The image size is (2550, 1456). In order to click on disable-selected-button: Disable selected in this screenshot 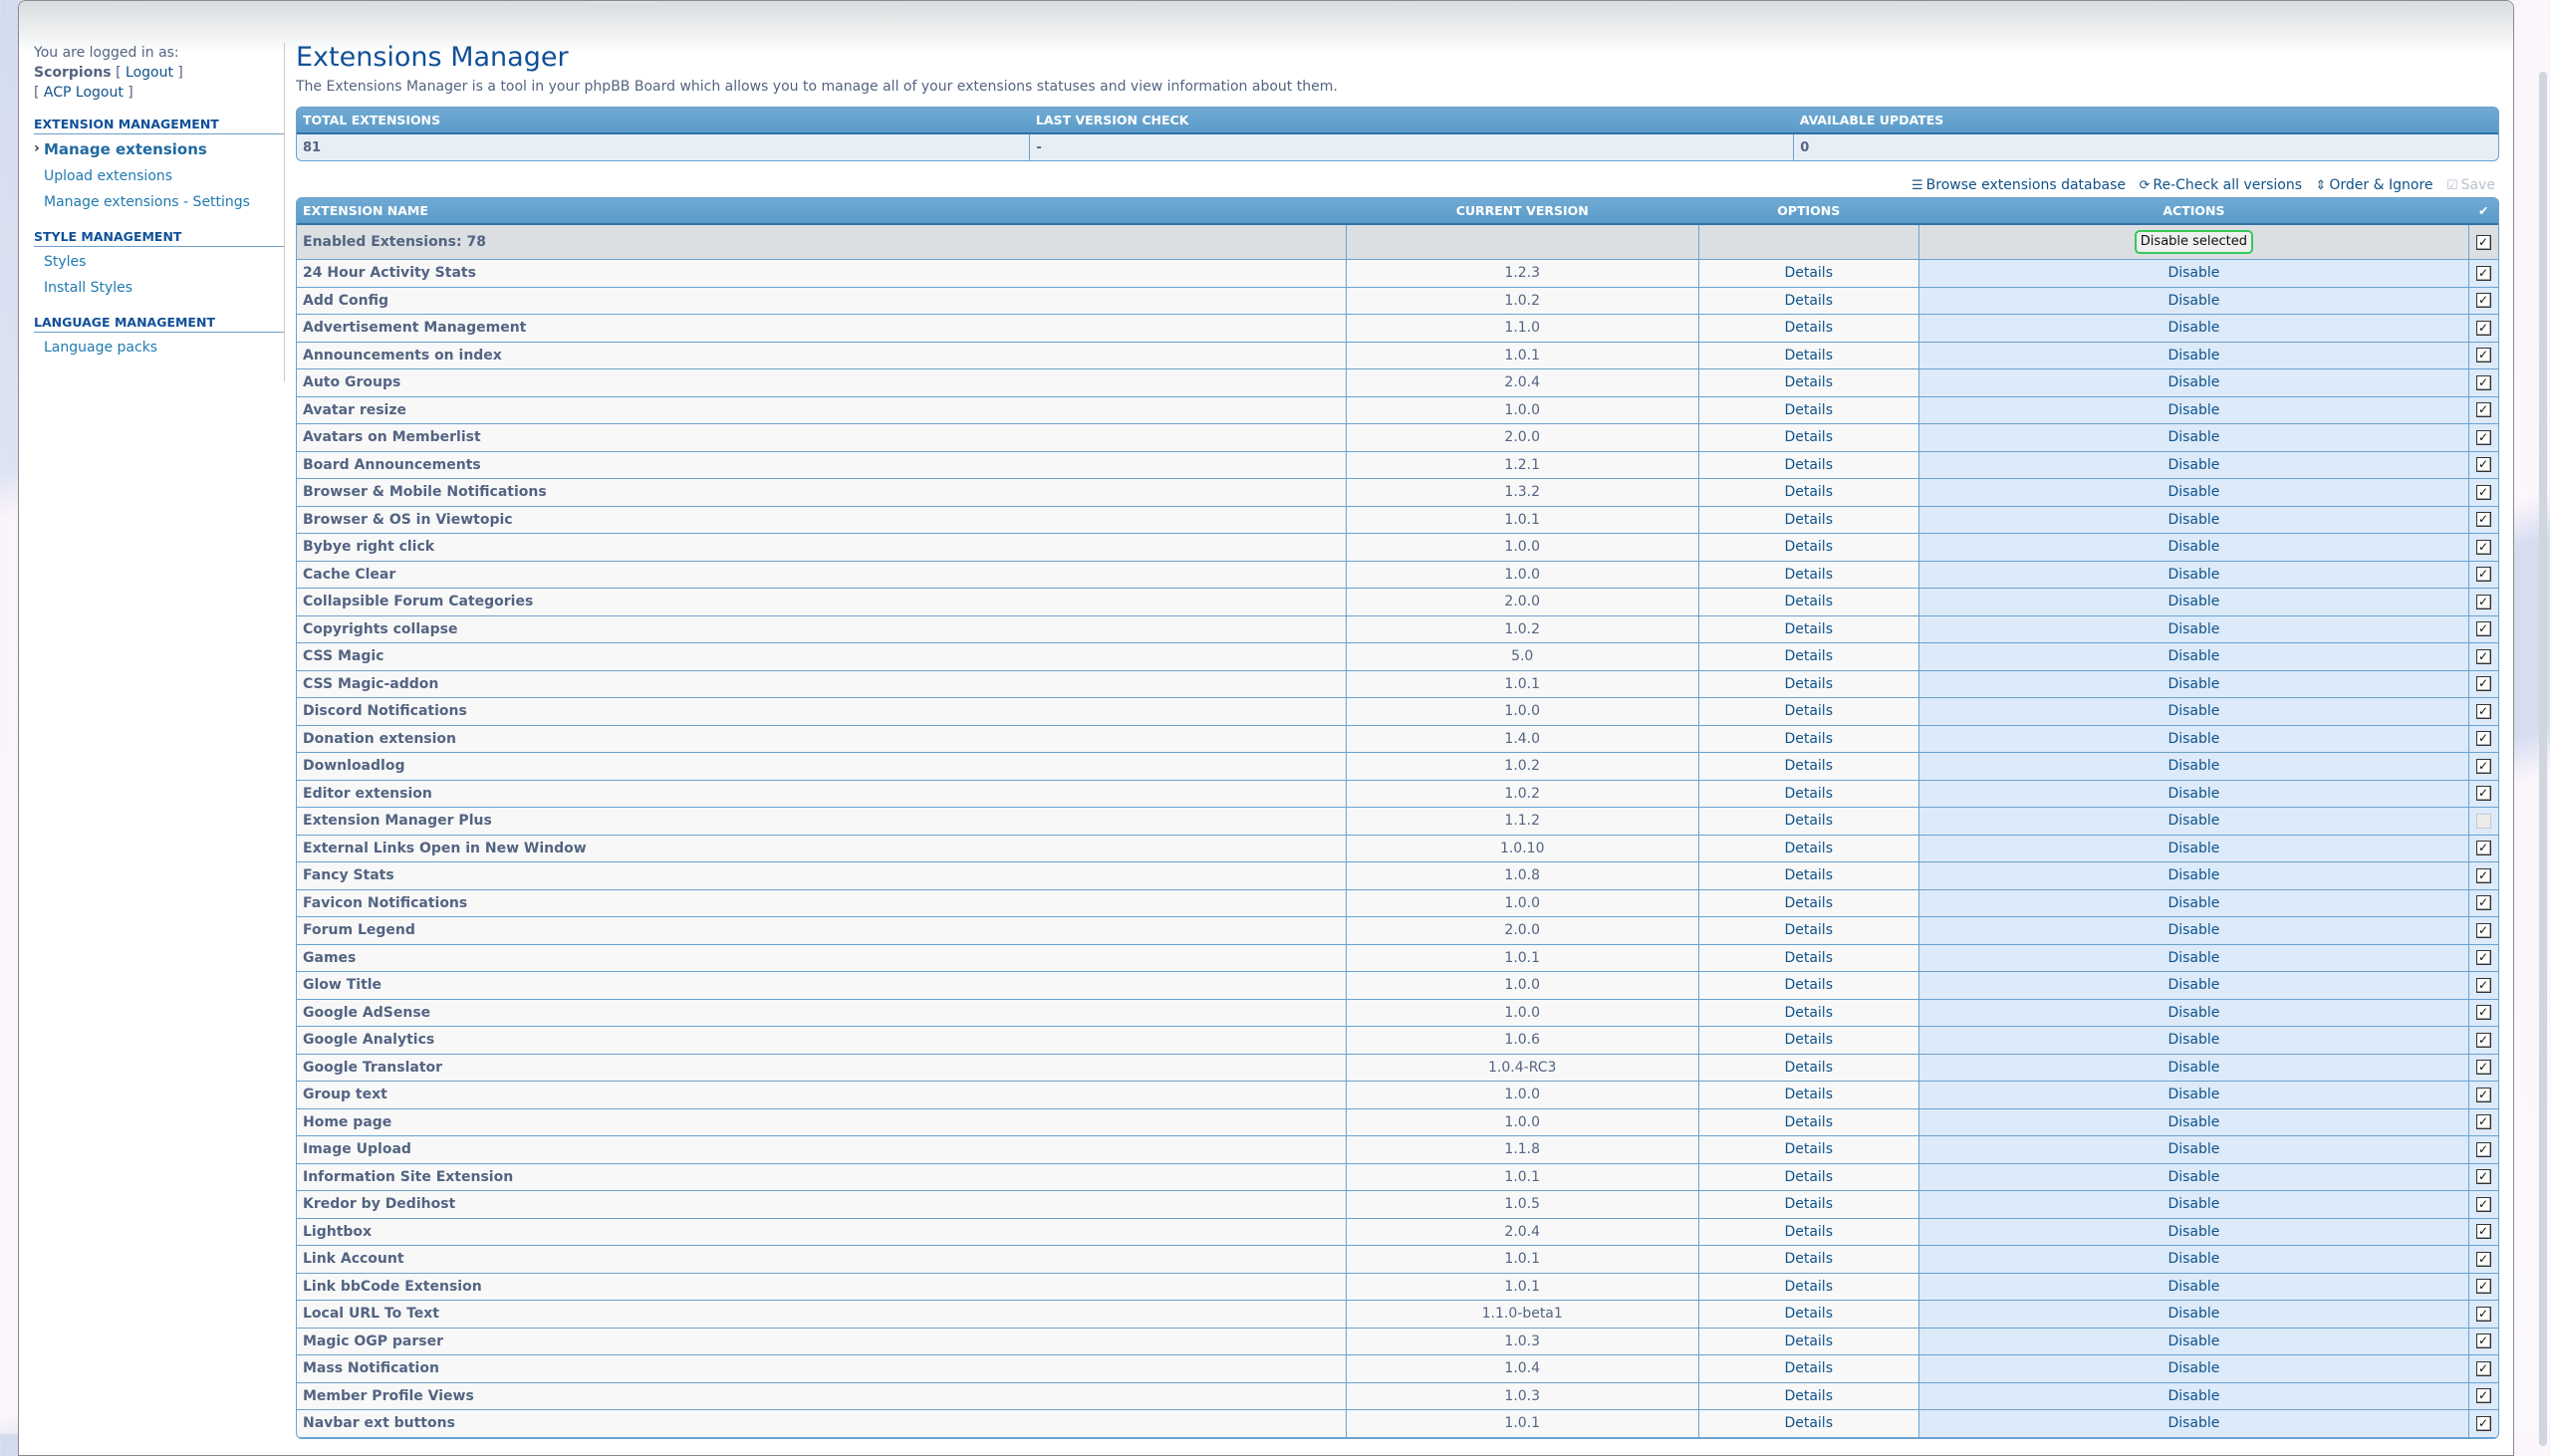, I will do `click(2194, 242)`.